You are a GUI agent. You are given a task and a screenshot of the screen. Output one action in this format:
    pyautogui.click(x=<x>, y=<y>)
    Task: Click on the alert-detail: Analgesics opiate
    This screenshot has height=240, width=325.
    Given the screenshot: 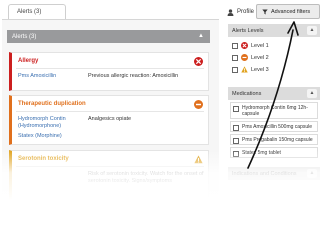 What is the action you would take?
    pyautogui.click(x=110, y=119)
    